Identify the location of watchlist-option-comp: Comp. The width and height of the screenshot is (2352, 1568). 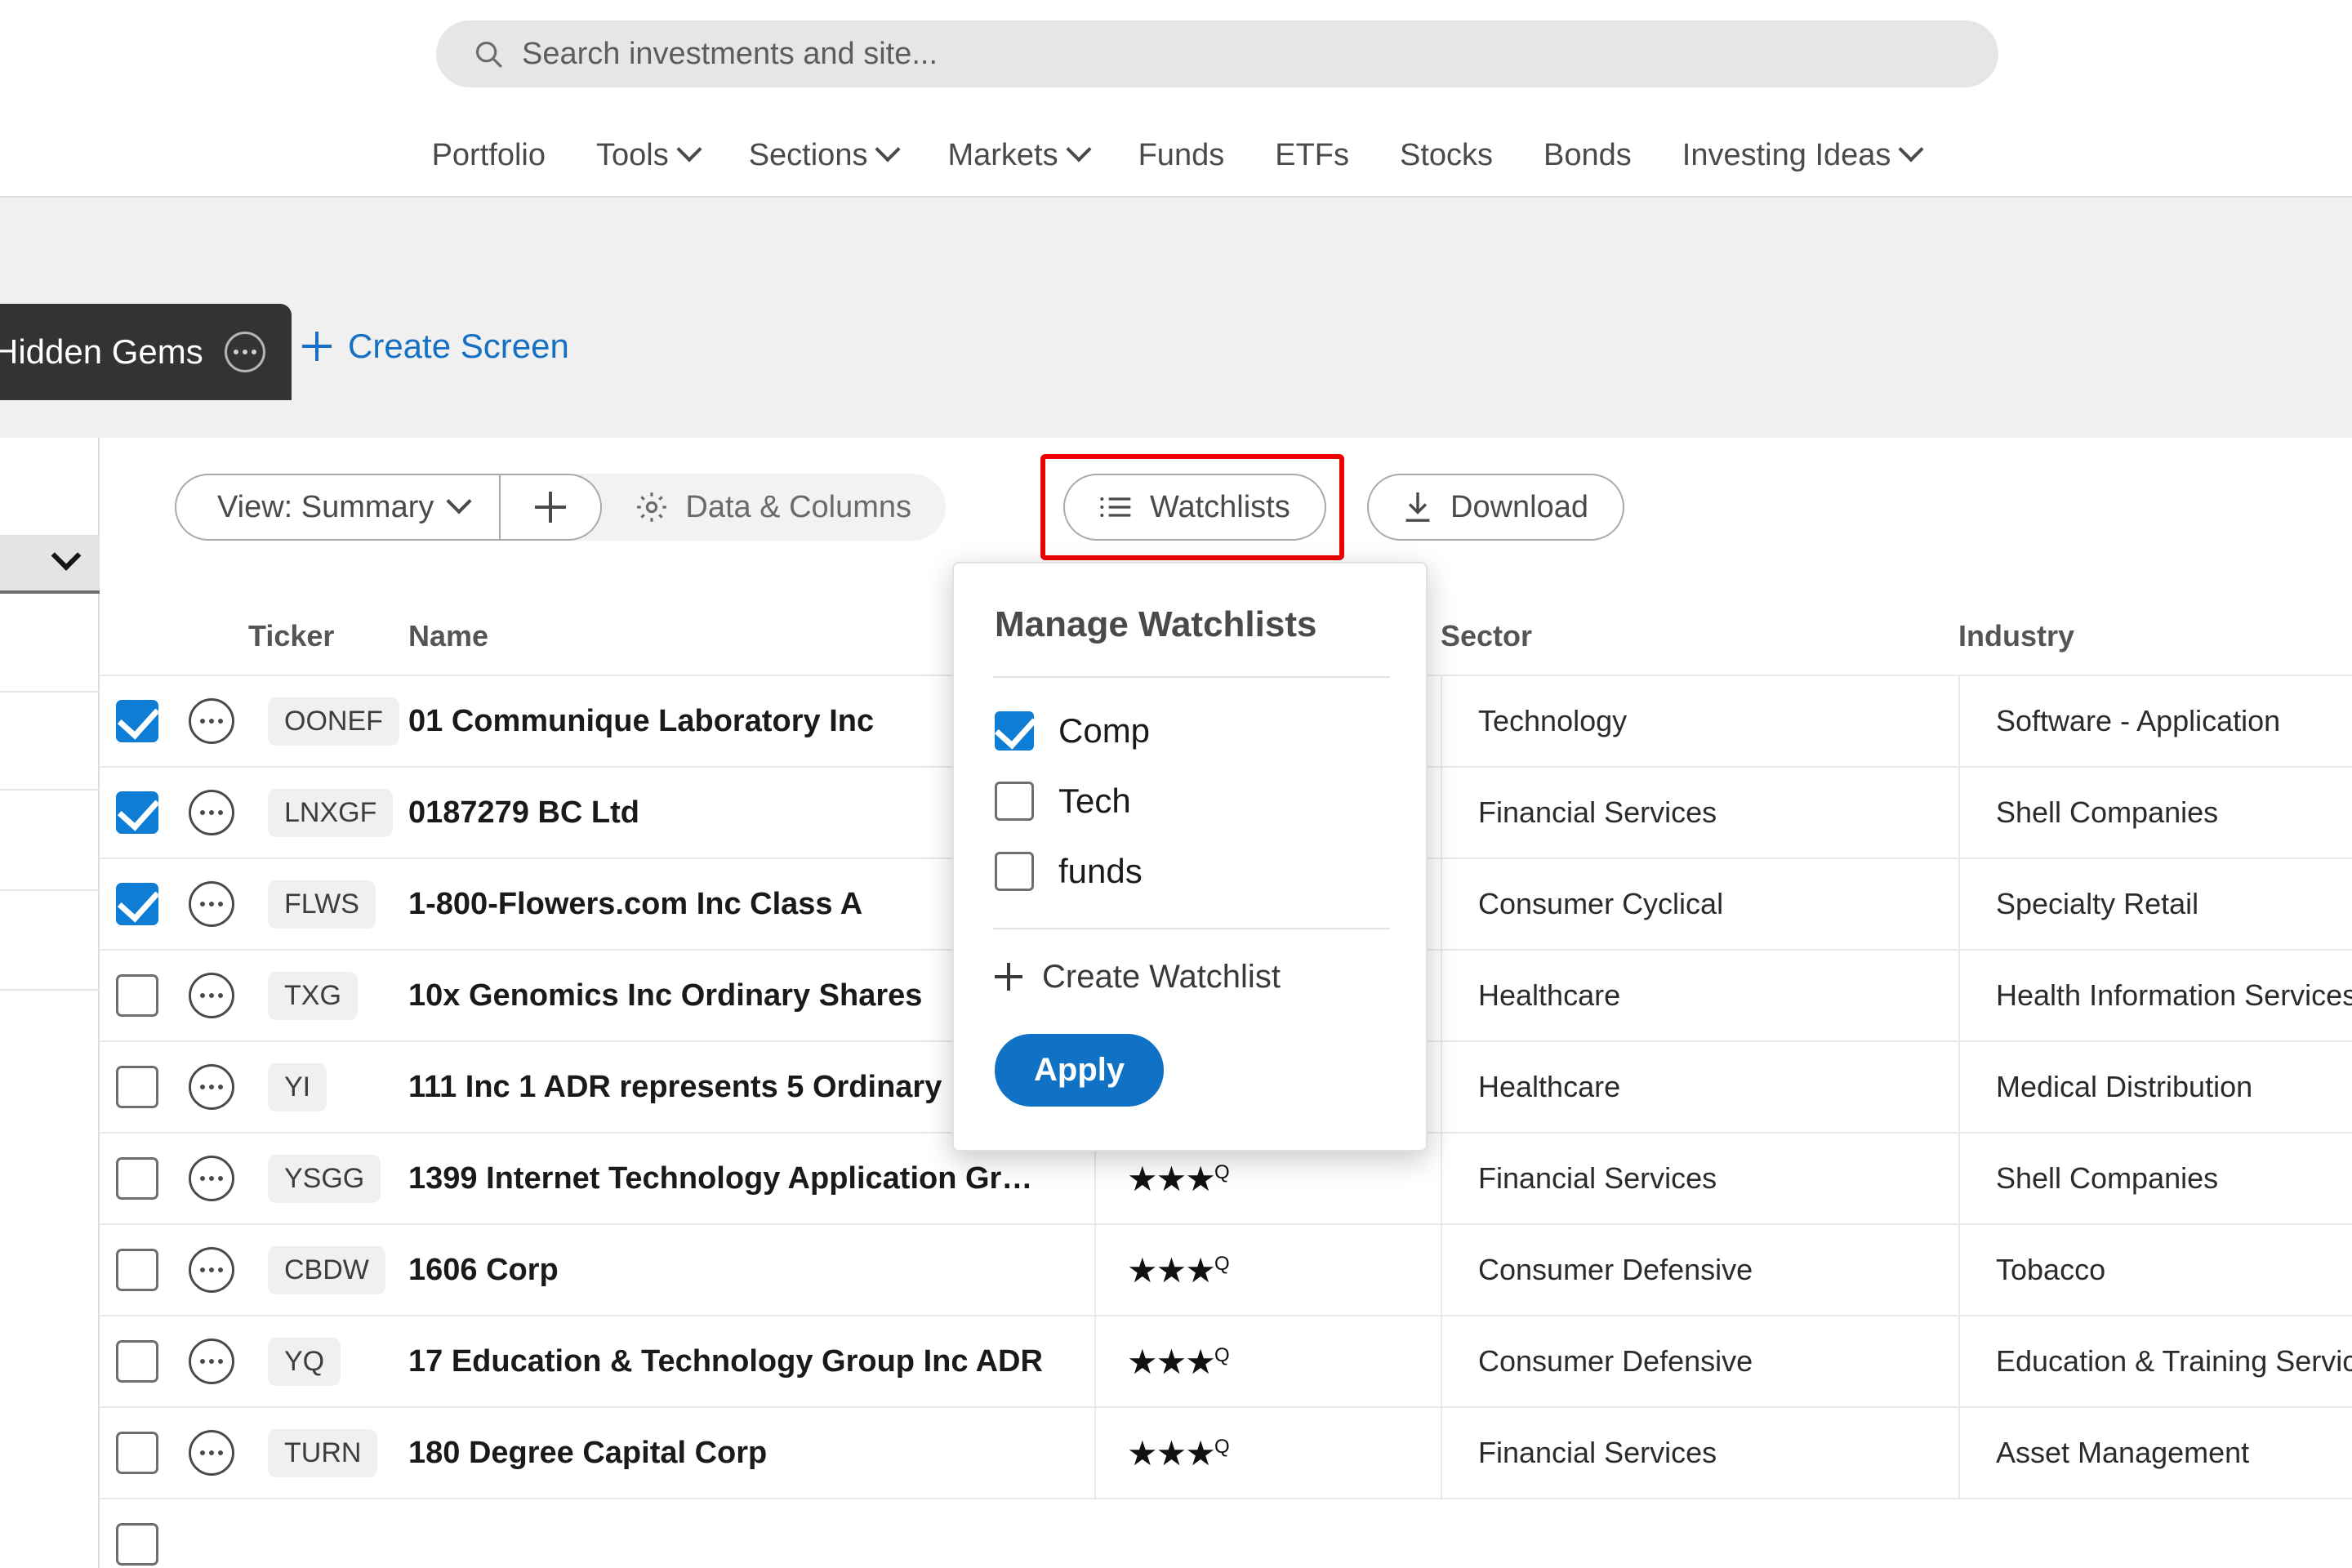
(1190, 731).